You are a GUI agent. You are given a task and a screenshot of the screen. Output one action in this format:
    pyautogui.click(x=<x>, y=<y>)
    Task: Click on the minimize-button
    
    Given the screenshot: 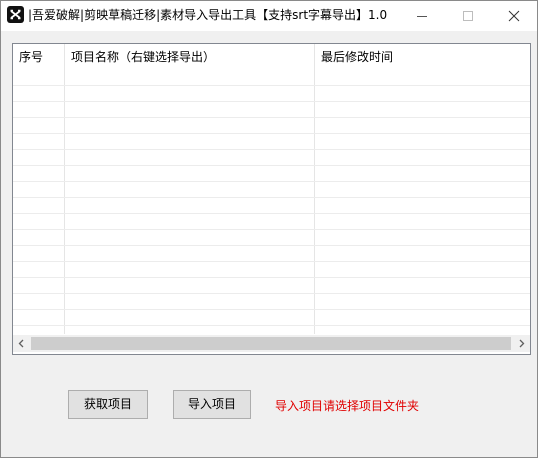 What is the action you would take?
    pyautogui.click(x=422, y=15)
    